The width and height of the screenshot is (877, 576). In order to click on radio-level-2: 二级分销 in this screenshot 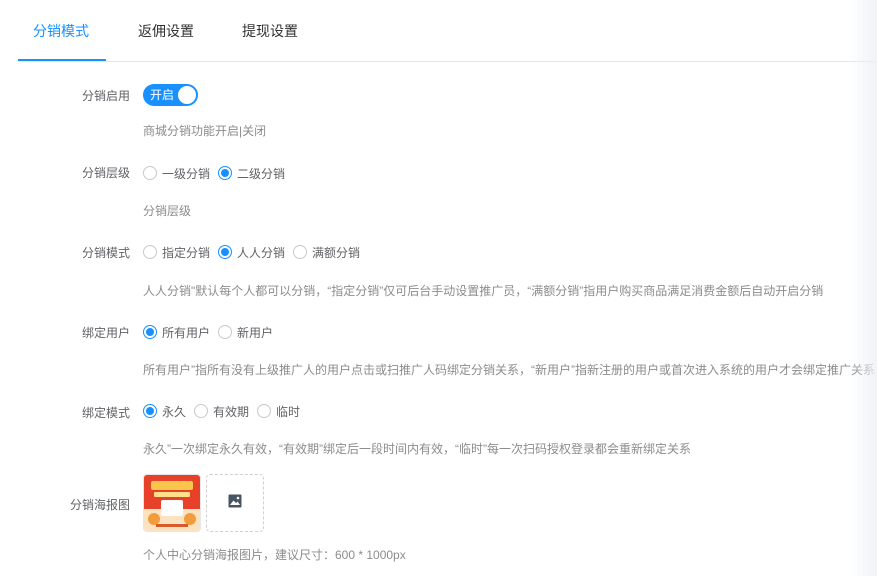, I will do `click(251, 173)`.